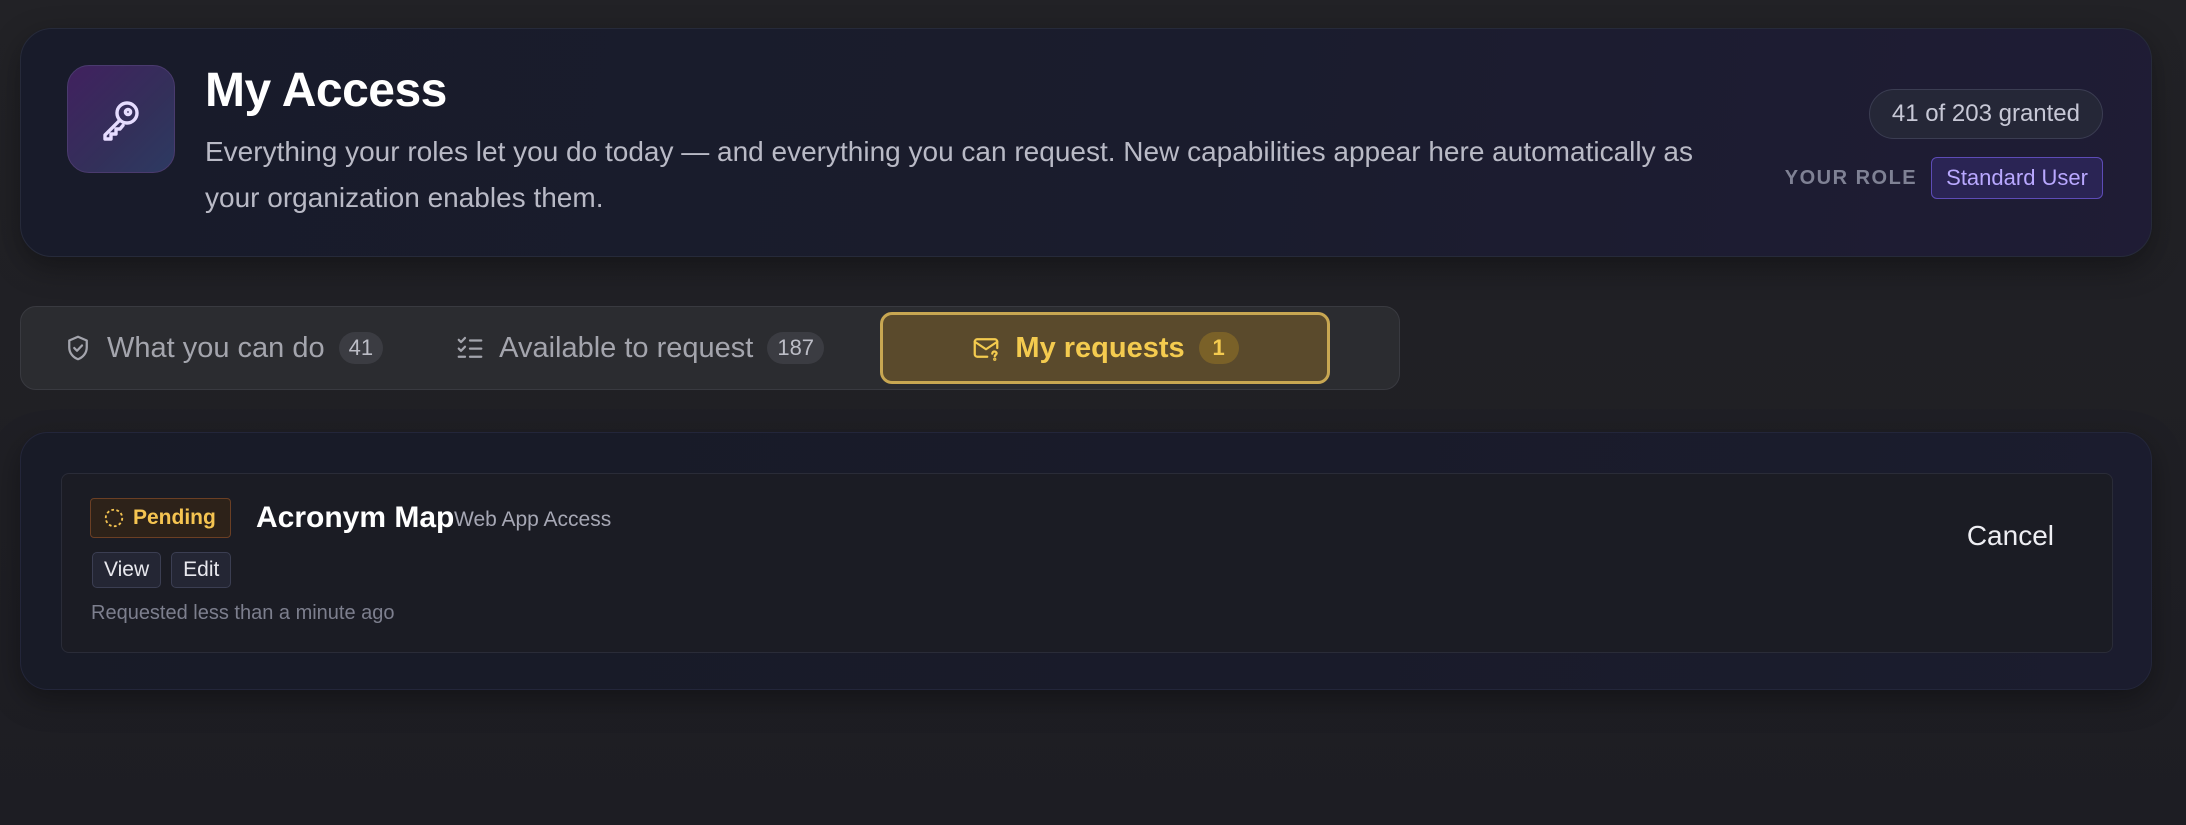 This screenshot has height=825, width=2186. Describe the element at coordinates (626, 347) in the screenshot. I see `tab-label: Available to request` at that location.